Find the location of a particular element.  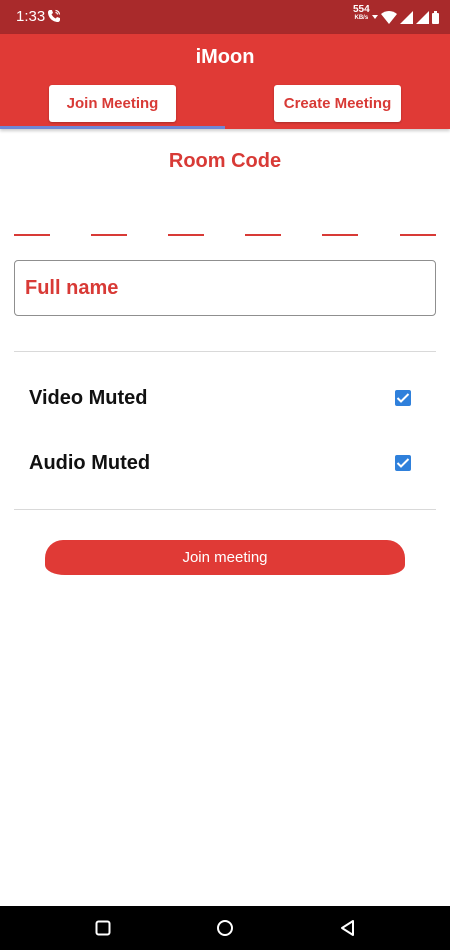

battery-icon is located at coordinates (435, 17).